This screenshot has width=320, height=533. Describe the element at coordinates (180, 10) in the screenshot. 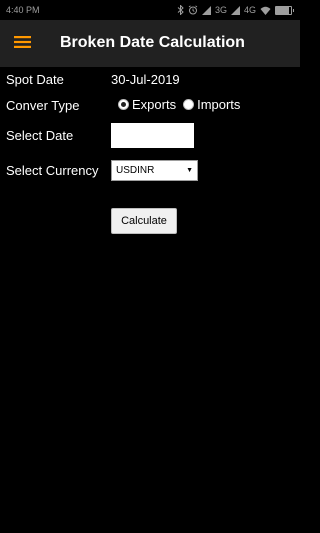

I see `bluetooth-icon` at that location.